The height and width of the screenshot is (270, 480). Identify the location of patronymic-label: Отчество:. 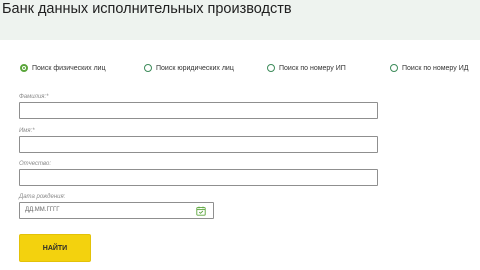
(35, 164).